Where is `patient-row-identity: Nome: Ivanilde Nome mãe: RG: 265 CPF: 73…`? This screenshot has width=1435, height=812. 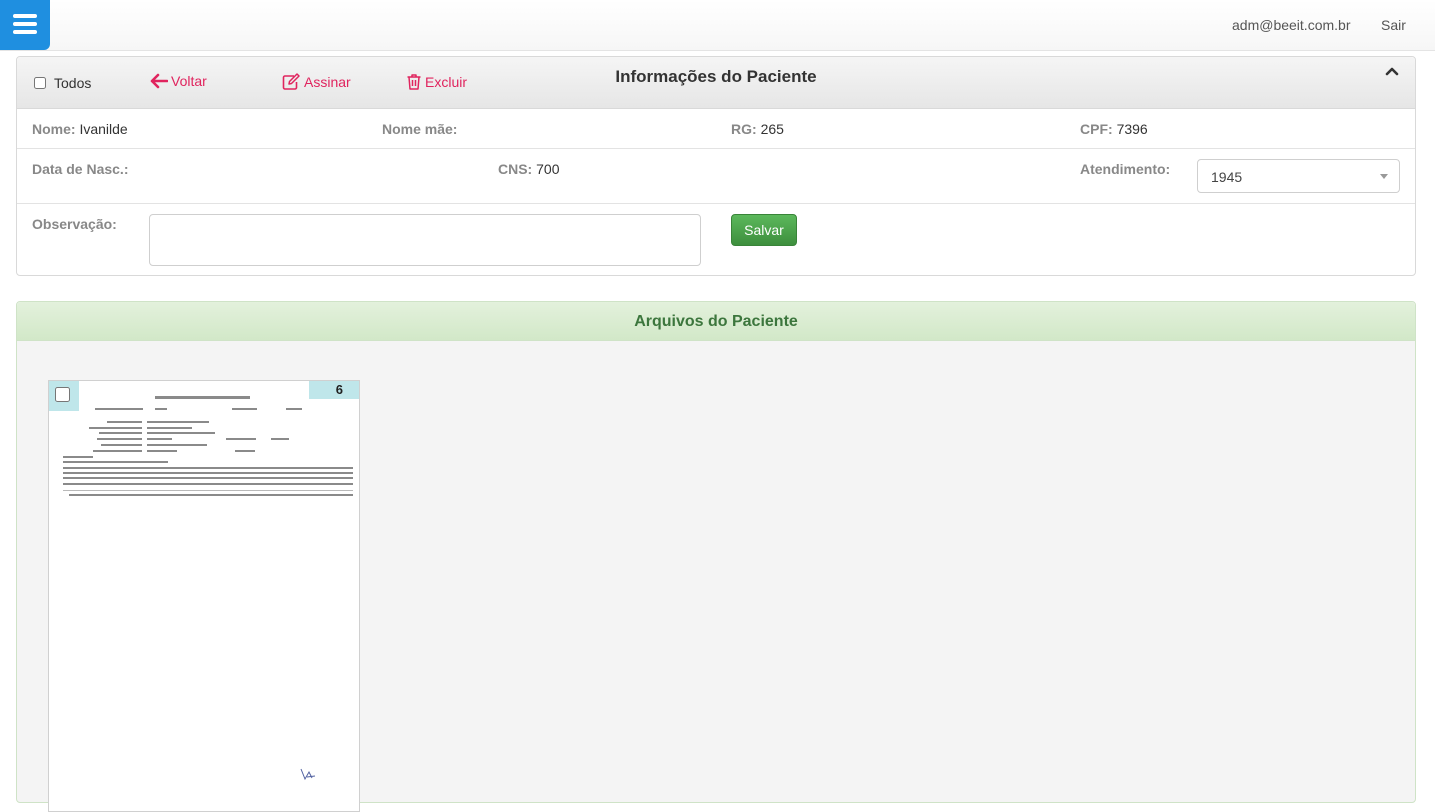 patient-row-identity: Nome: Ivanilde Nome mãe: RG: 265 CPF: 73… is located at coordinates (716, 129).